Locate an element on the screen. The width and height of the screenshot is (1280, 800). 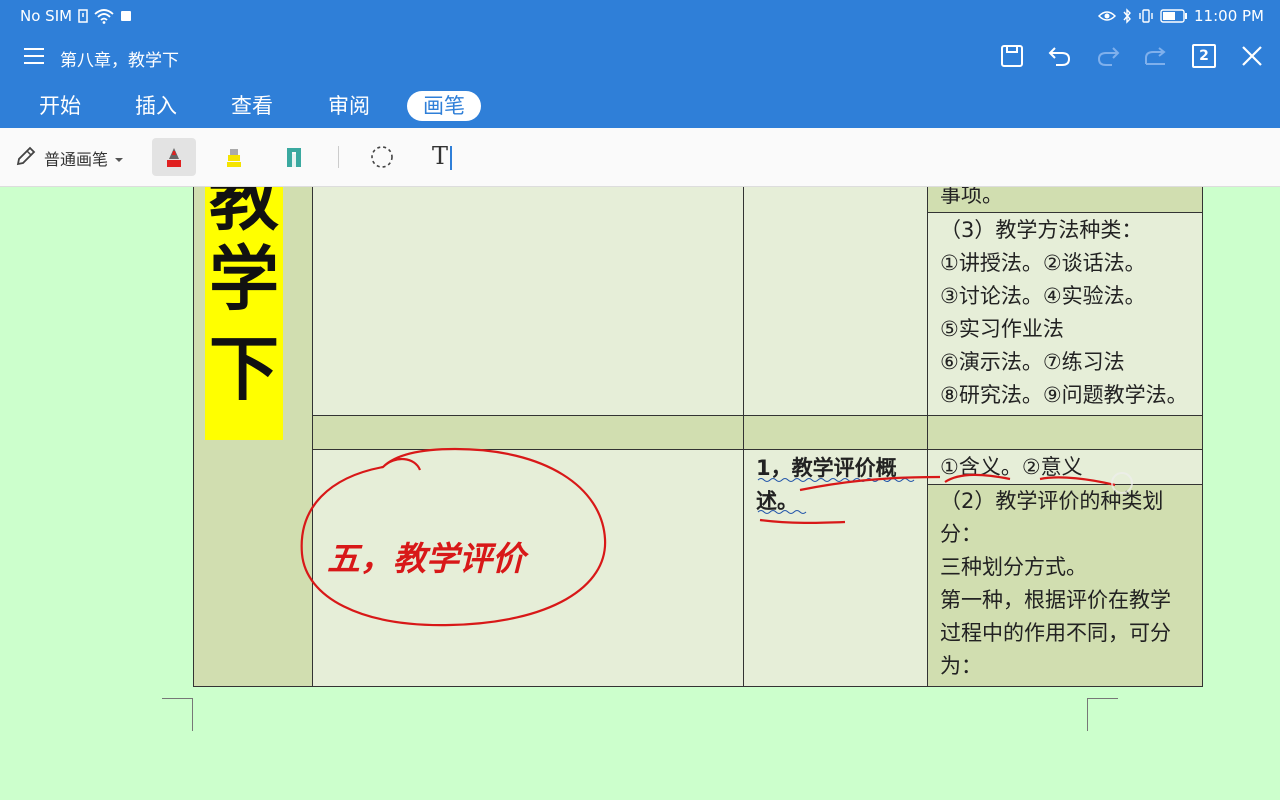
pen-type-label: 普通画笔 is located at coordinates (76, 159).